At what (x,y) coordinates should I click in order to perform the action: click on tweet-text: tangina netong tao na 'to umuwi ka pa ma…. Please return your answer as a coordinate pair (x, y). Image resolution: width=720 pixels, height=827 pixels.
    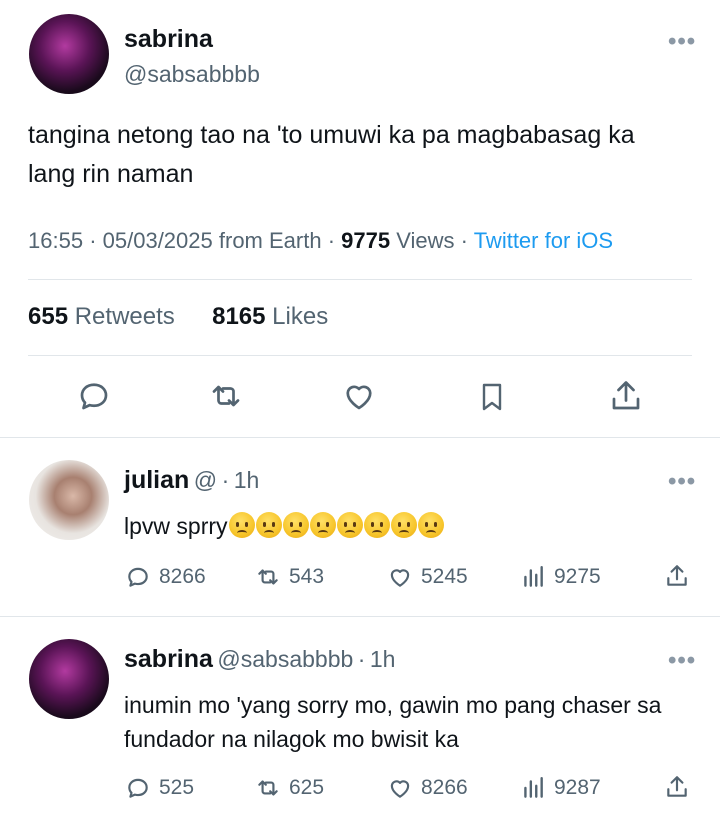
    Looking at the image, I should click on (331, 154).